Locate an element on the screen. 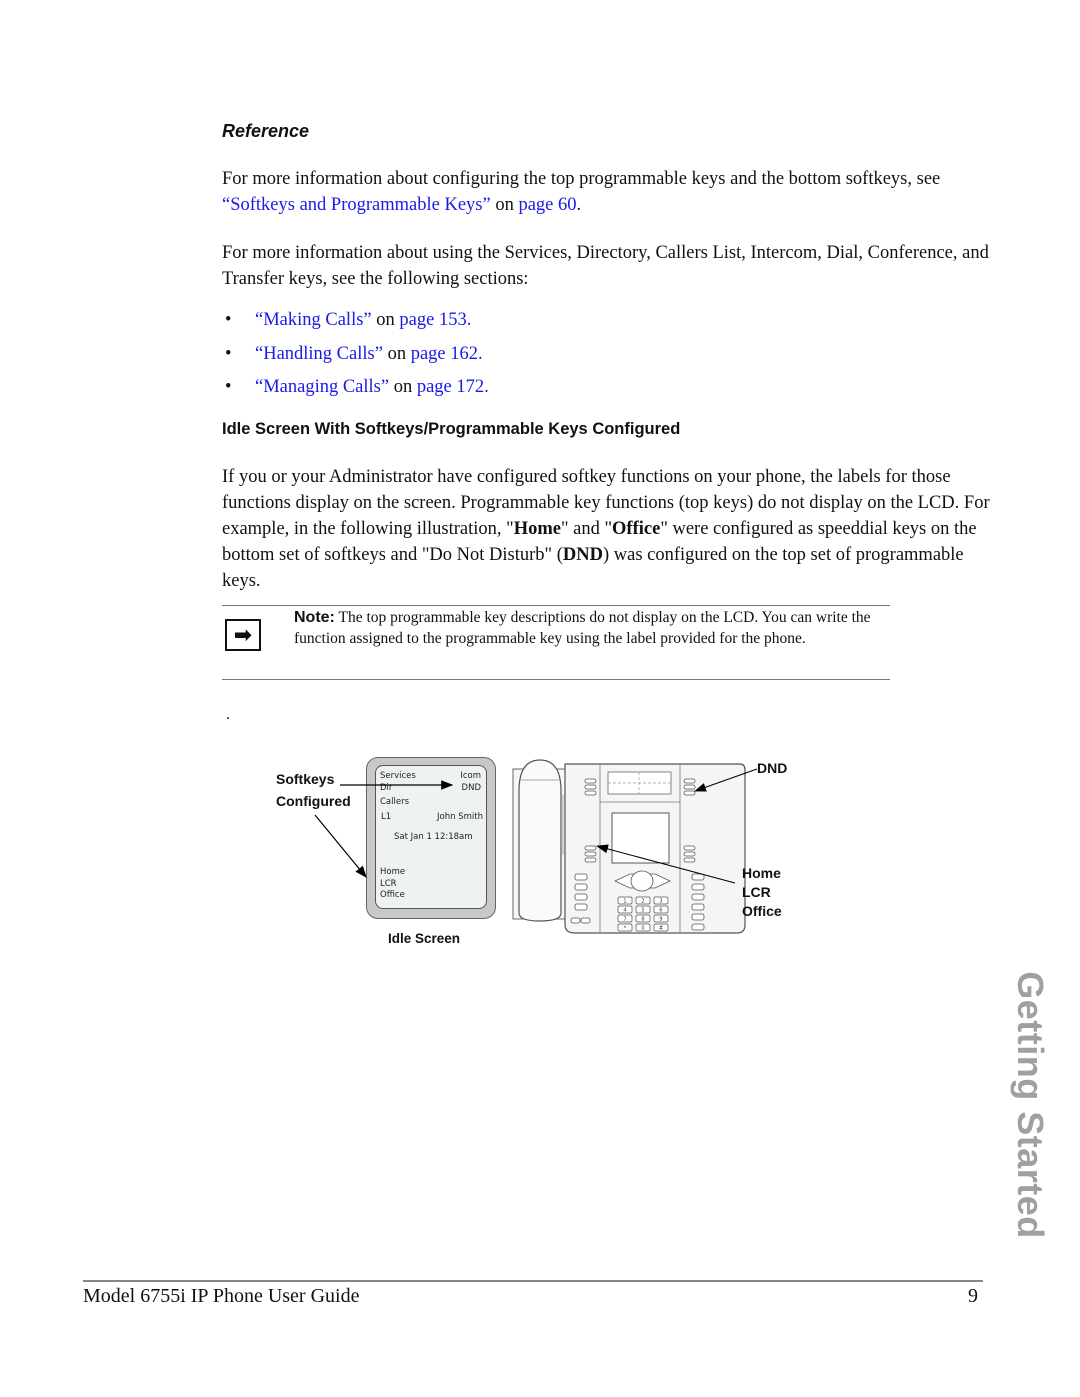 The width and height of the screenshot is (1080, 1397). footer-title: Model 6755i IP Phone User Guide is located at coordinates (221, 1296).